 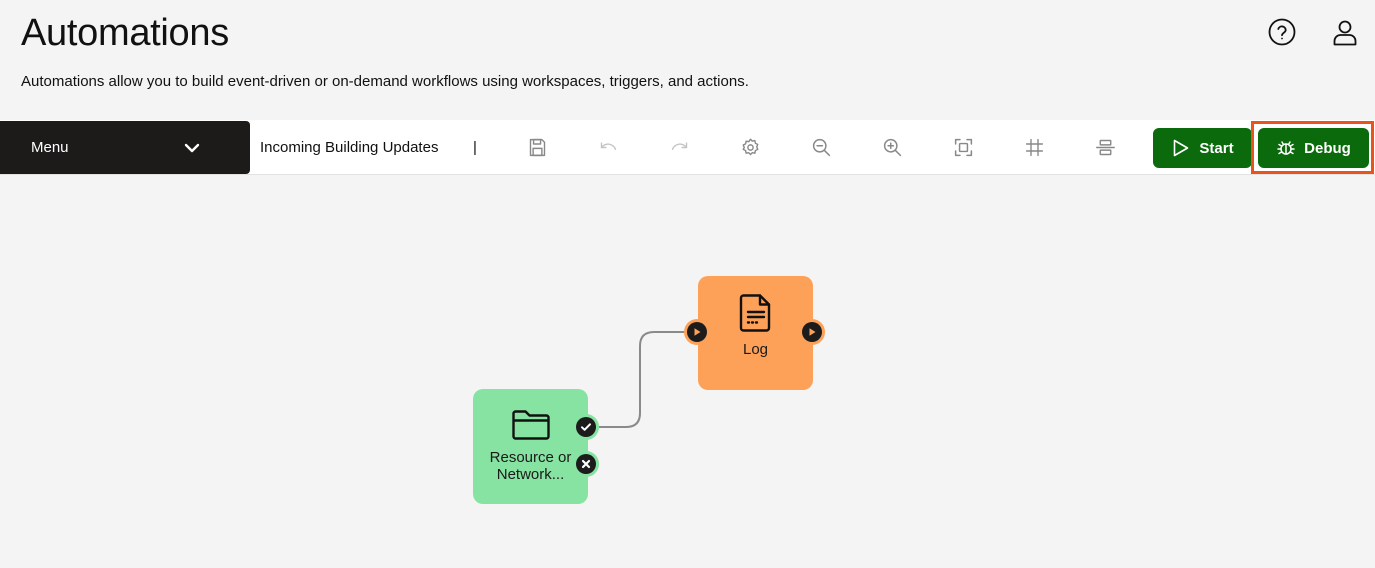 I want to click on folder-icon, so click(x=530, y=425).